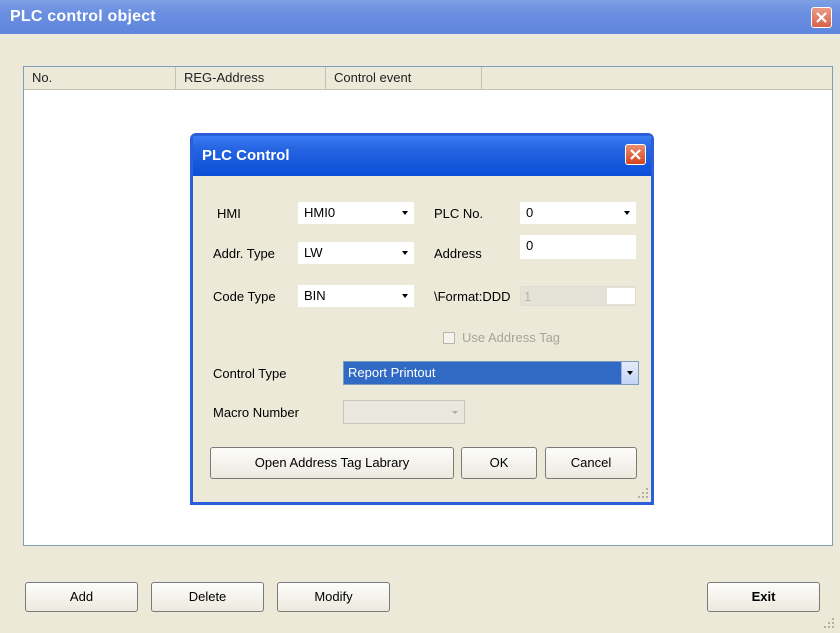 This screenshot has width=840, height=633. Describe the element at coordinates (578, 213) in the screenshot. I see `plc-no-select: 0` at that location.